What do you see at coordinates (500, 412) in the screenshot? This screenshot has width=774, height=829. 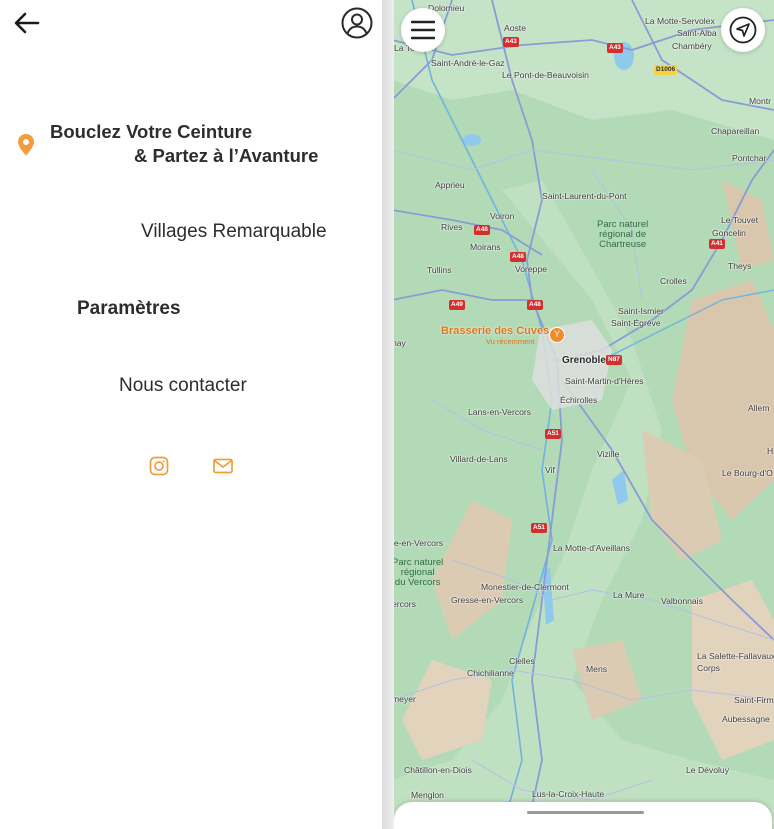 I see `map-label: Lans-en-Vercors` at bounding box center [500, 412].